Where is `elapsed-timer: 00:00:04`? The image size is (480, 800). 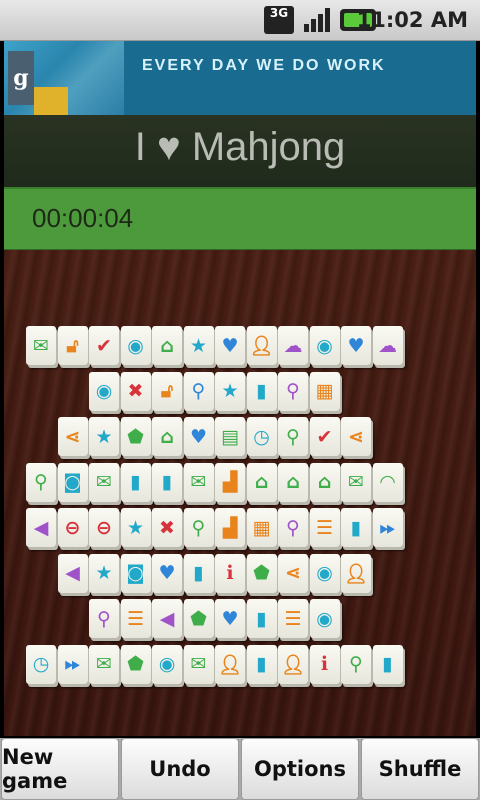 elapsed-timer: 00:00:04 is located at coordinates (83, 218).